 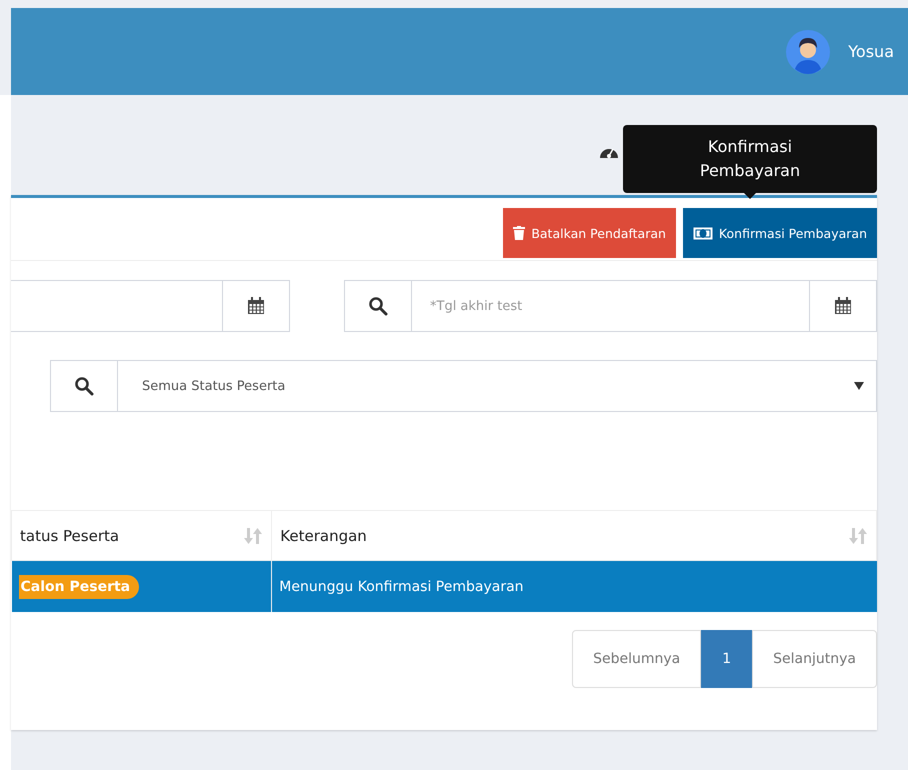 What do you see at coordinates (750, 159) in the screenshot?
I see `tooltip: Konfirmasi Pembayaran` at bounding box center [750, 159].